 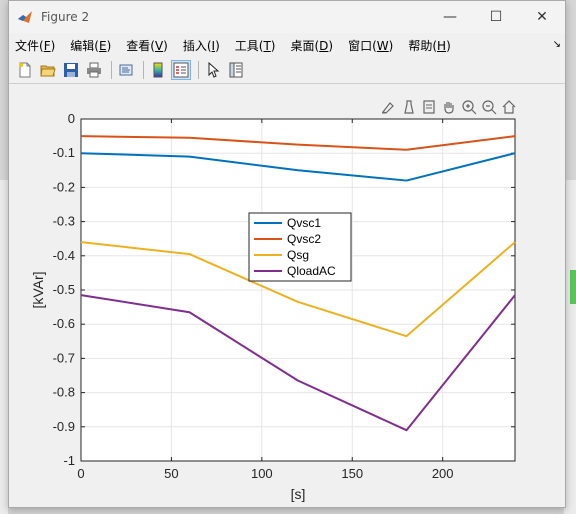 I want to click on print-button, so click(x=94, y=70).